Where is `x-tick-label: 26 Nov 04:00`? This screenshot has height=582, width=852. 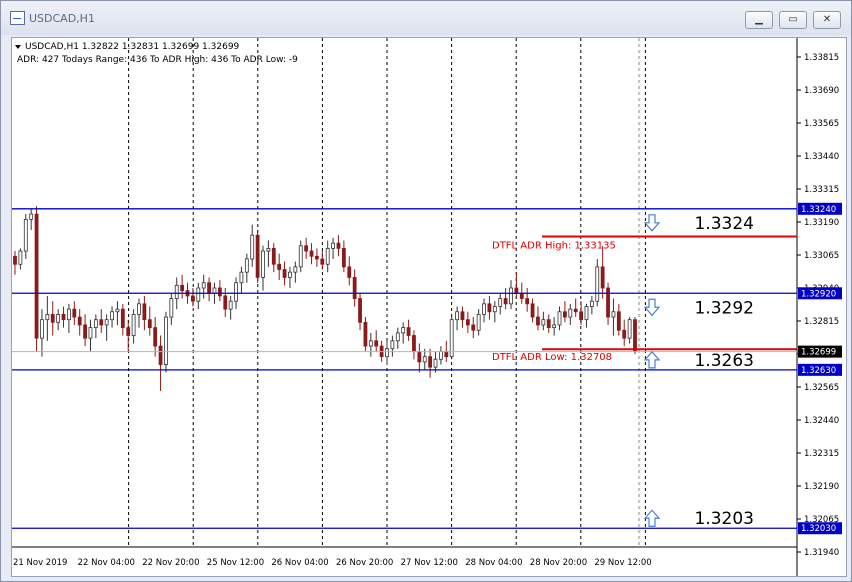
x-tick-label: 26 Nov 04:00 is located at coordinates (299, 563).